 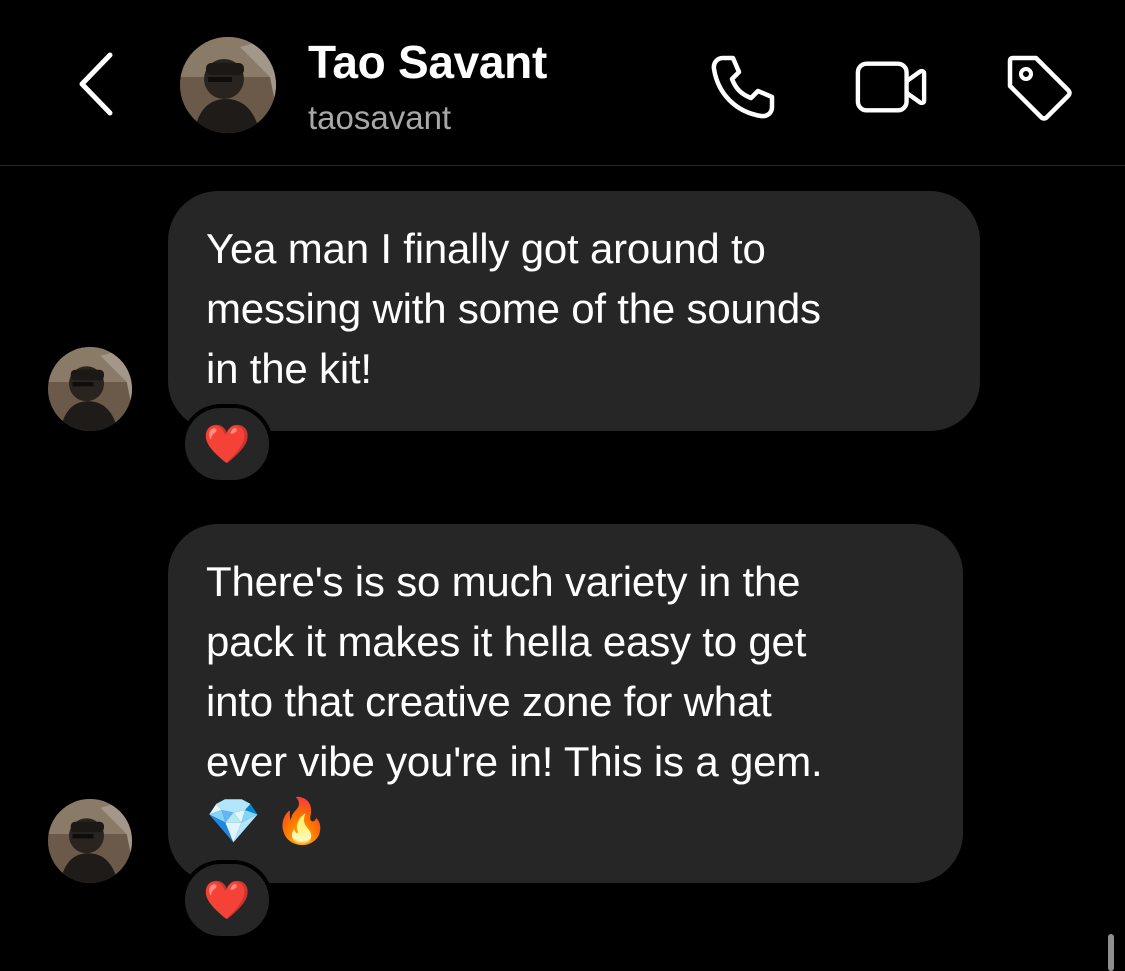 What do you see at coordinates (489, 701) in the screenshot?
I see `message-text-line: into that creative zone for what` at bounding box center [489, 701].